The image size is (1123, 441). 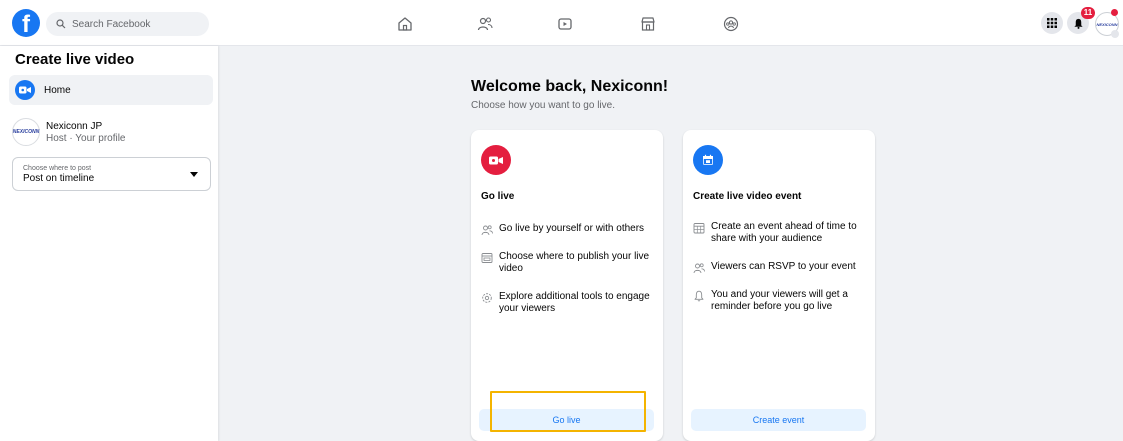 What do you see at coordinates (543, 105) in the screenshot?
I see `welcome-subtitle: Choose how you want to go live.` at bounding box center [543, 105].